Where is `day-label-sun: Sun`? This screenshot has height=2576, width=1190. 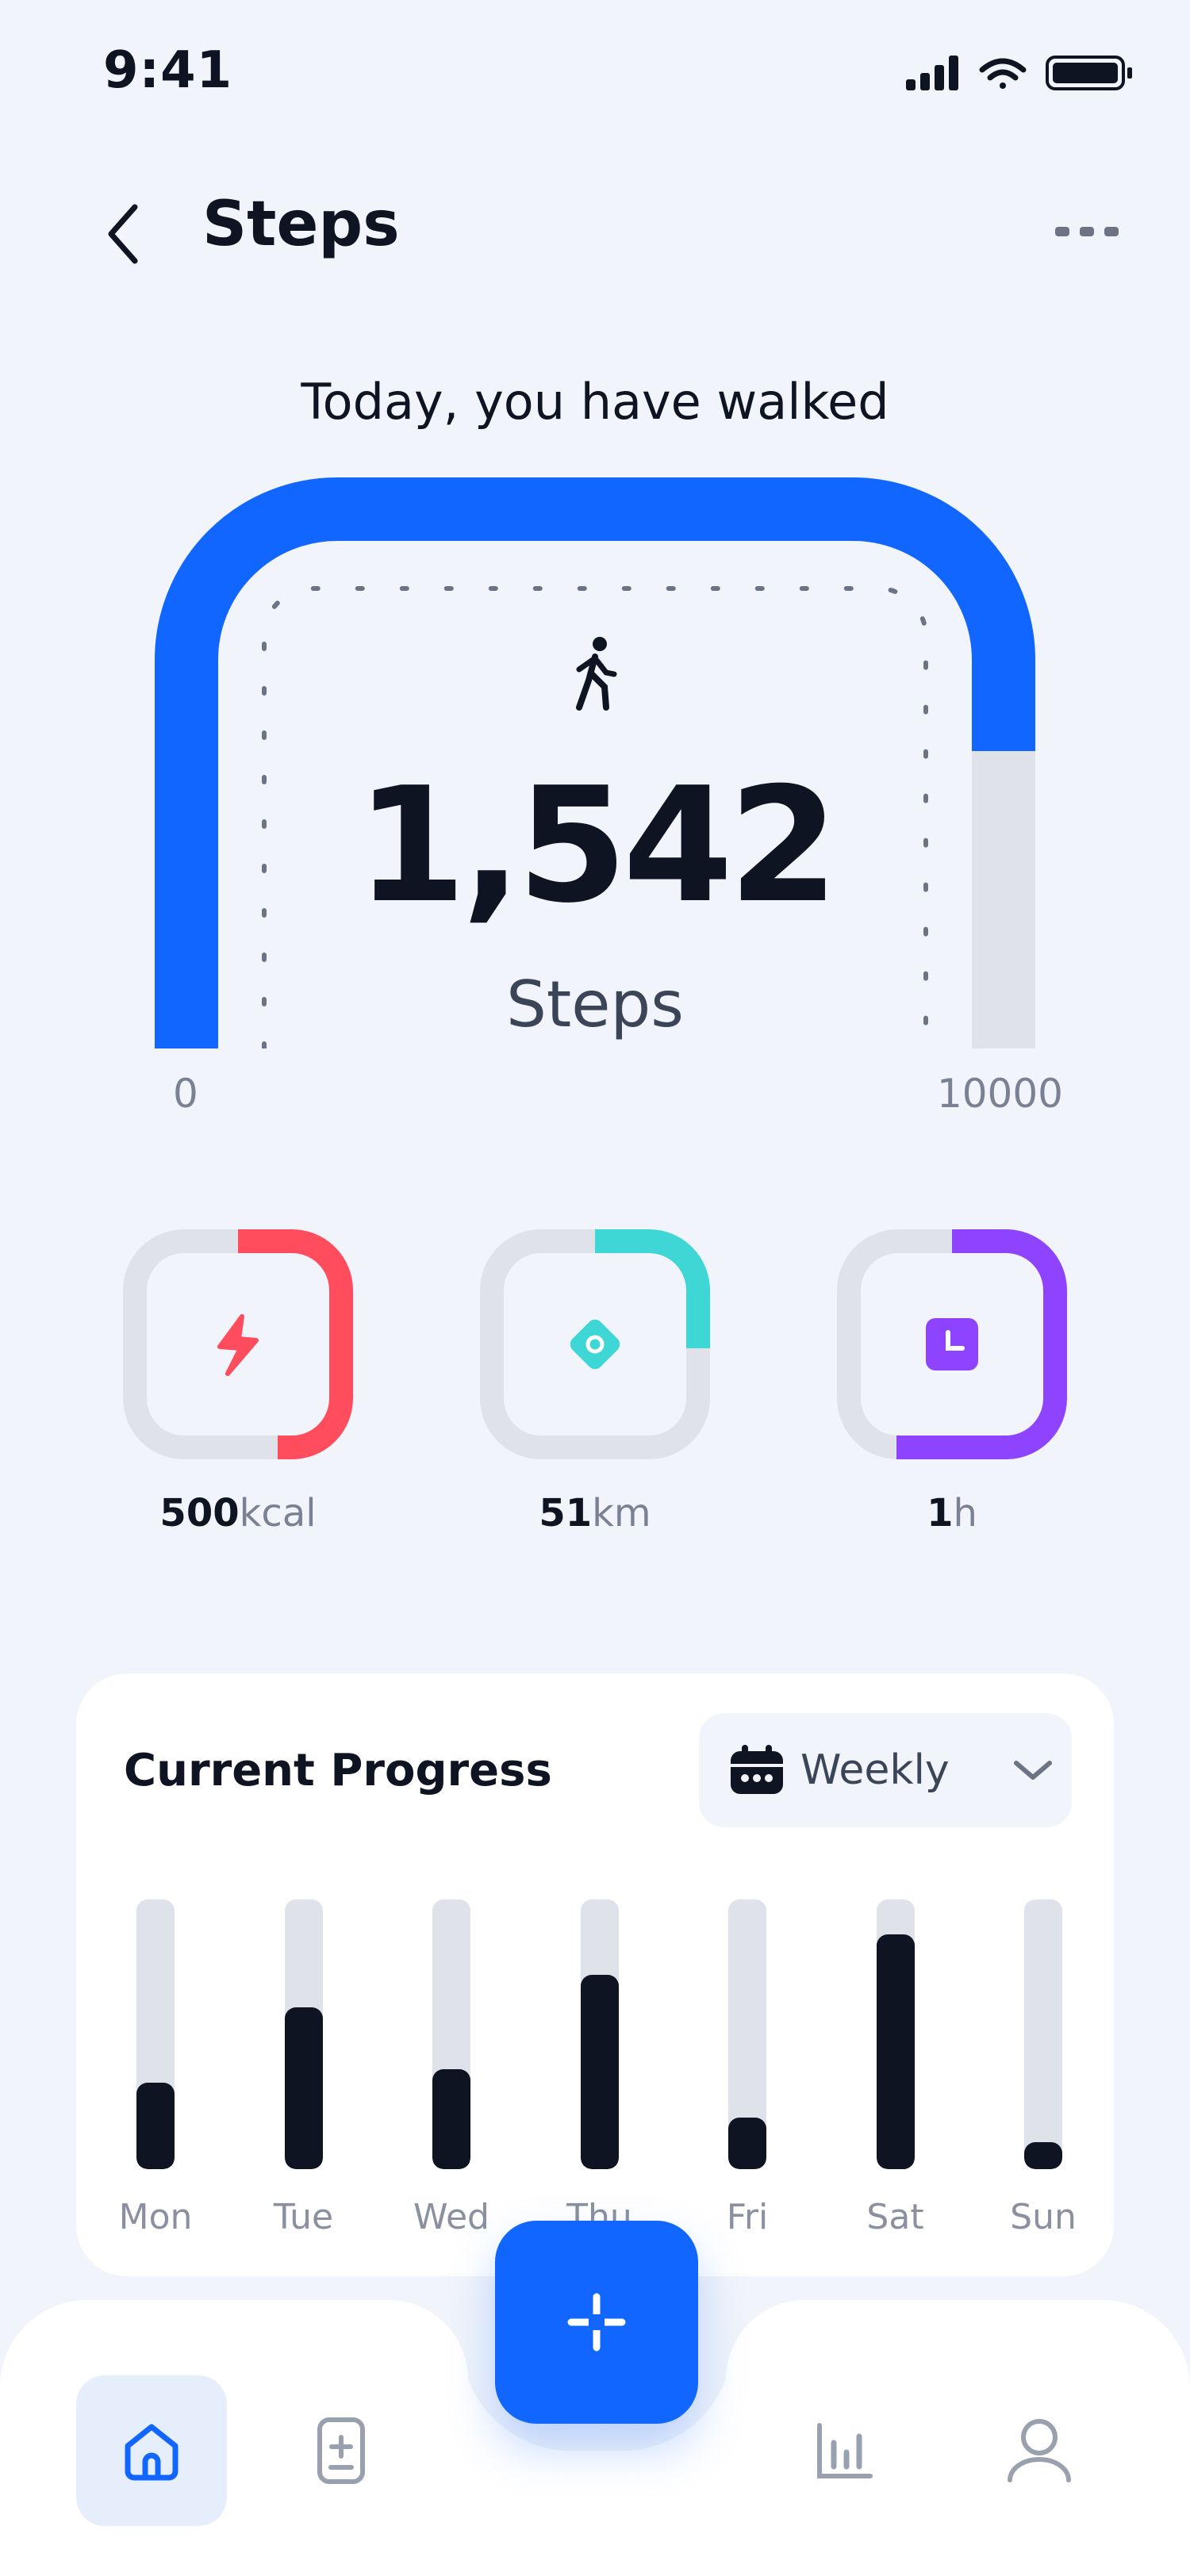
day-label-sun: Sun is located at coordinates (1043, 2217).